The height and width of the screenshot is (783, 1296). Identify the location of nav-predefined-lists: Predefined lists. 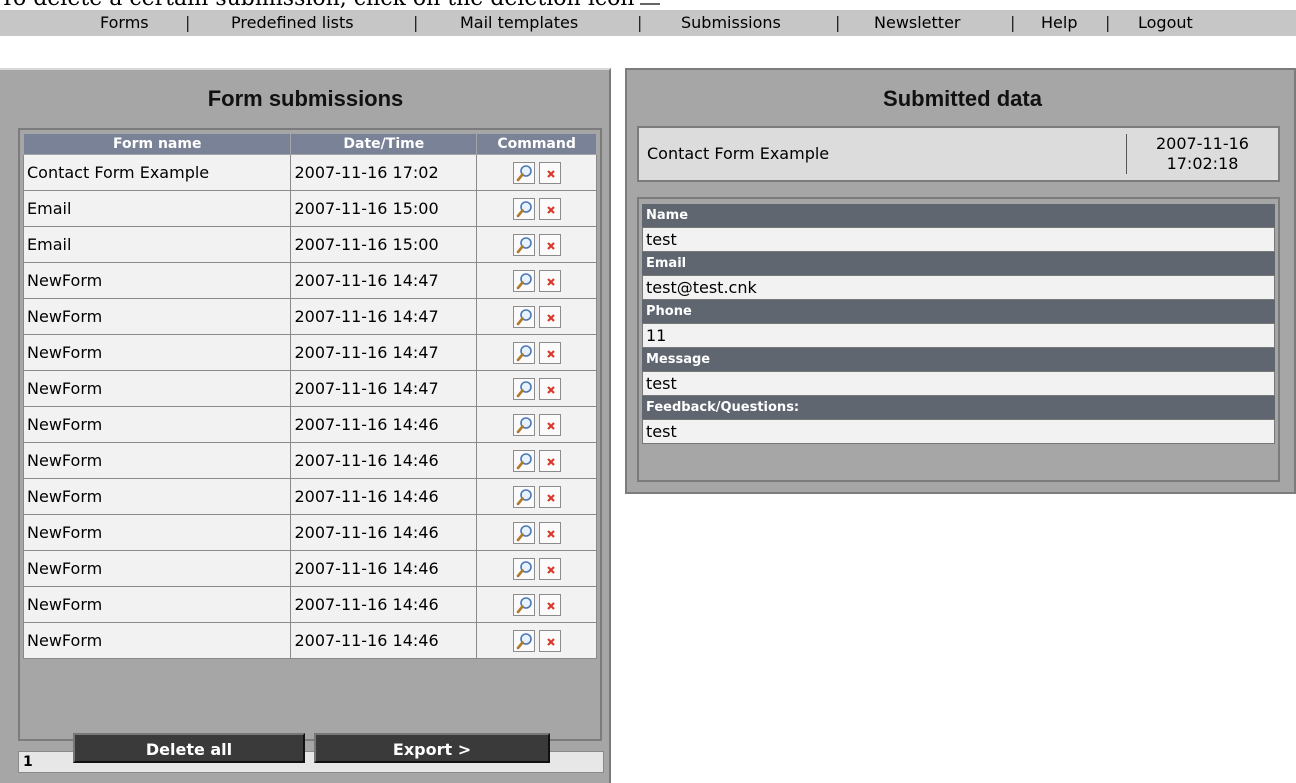
(292, 23).